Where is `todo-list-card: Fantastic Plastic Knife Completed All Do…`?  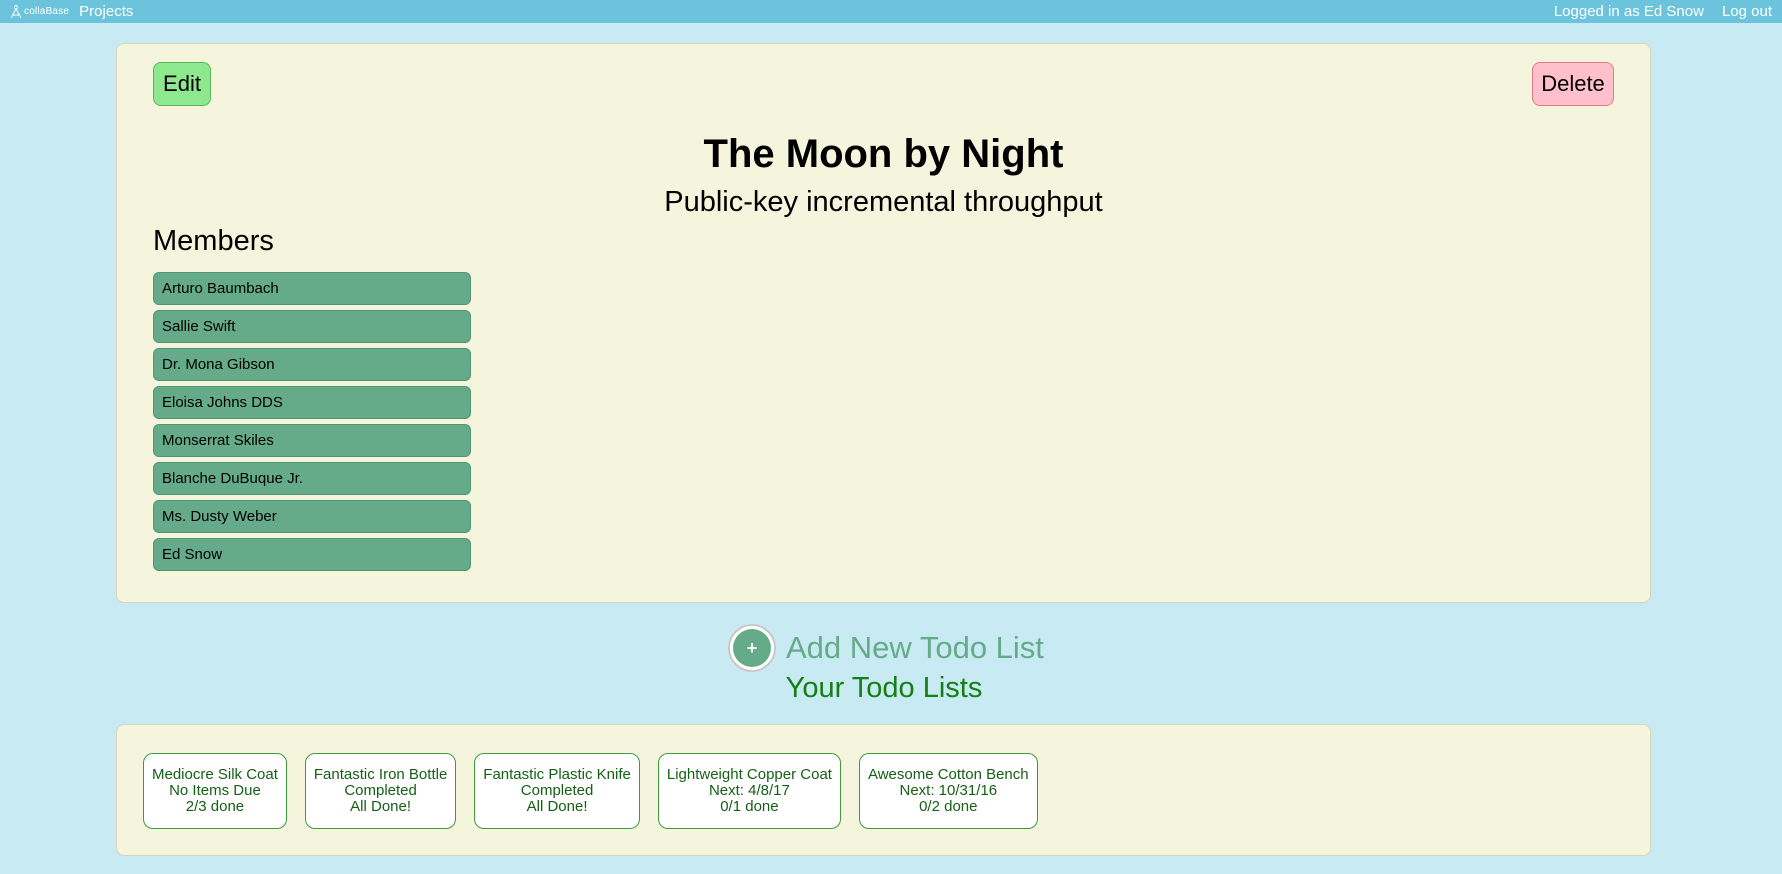
todo-list-card: Fantastic Plastic Knife Completed All Do… is located at coordinates (557, 791).